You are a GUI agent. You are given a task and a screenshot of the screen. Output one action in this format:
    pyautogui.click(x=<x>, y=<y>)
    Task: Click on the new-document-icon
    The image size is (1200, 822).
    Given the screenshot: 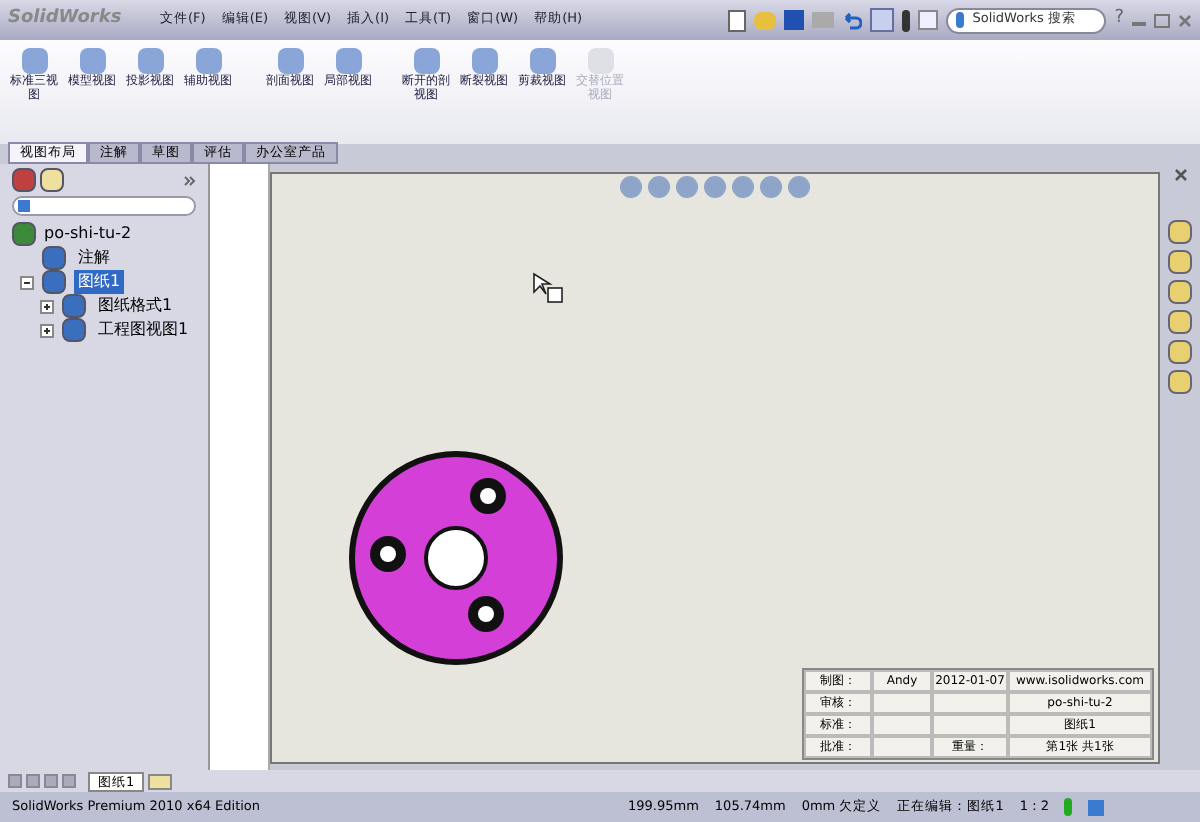 What is the action you would take?
    pyautogui.click(x=737, y=20)
    